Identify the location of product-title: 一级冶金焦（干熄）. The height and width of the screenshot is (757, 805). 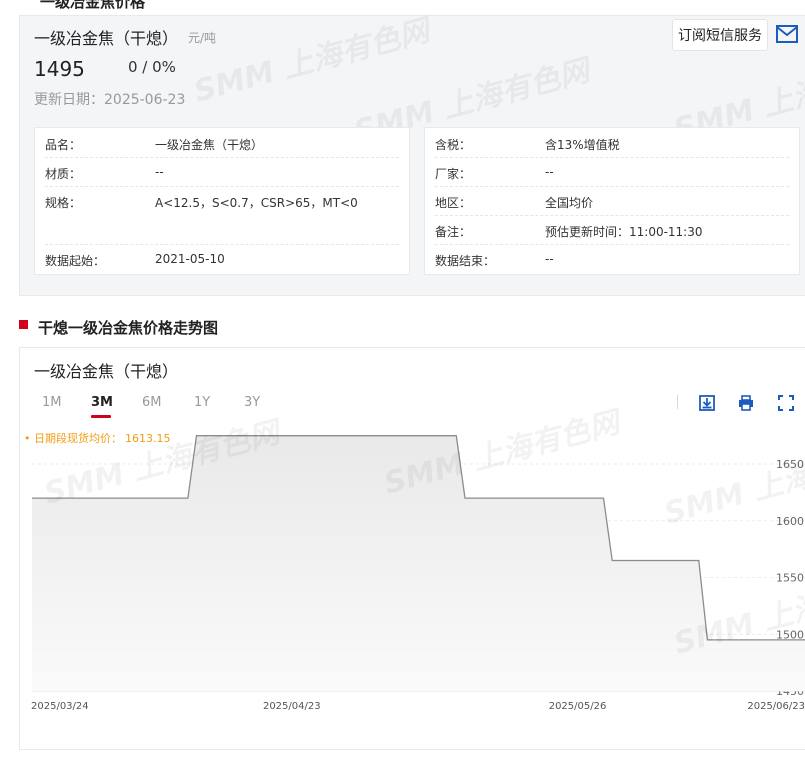
(106, 38).